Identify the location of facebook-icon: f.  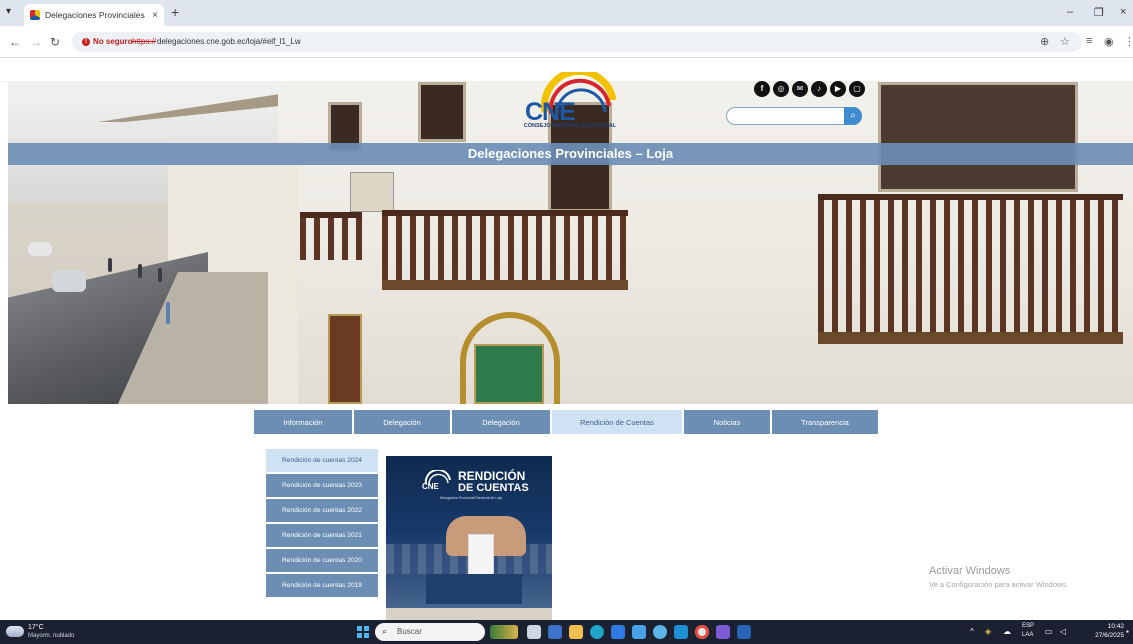
(762, 89).